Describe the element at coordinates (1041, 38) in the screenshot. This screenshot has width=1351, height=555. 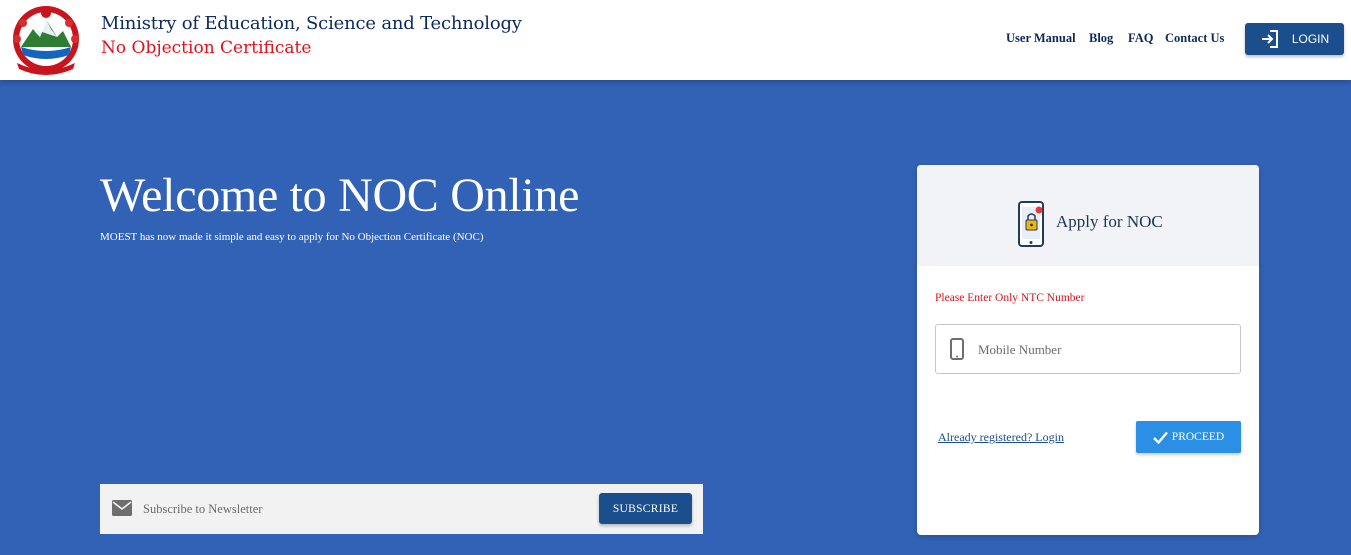
I see `nav-user-manual: User Manual` at that location.